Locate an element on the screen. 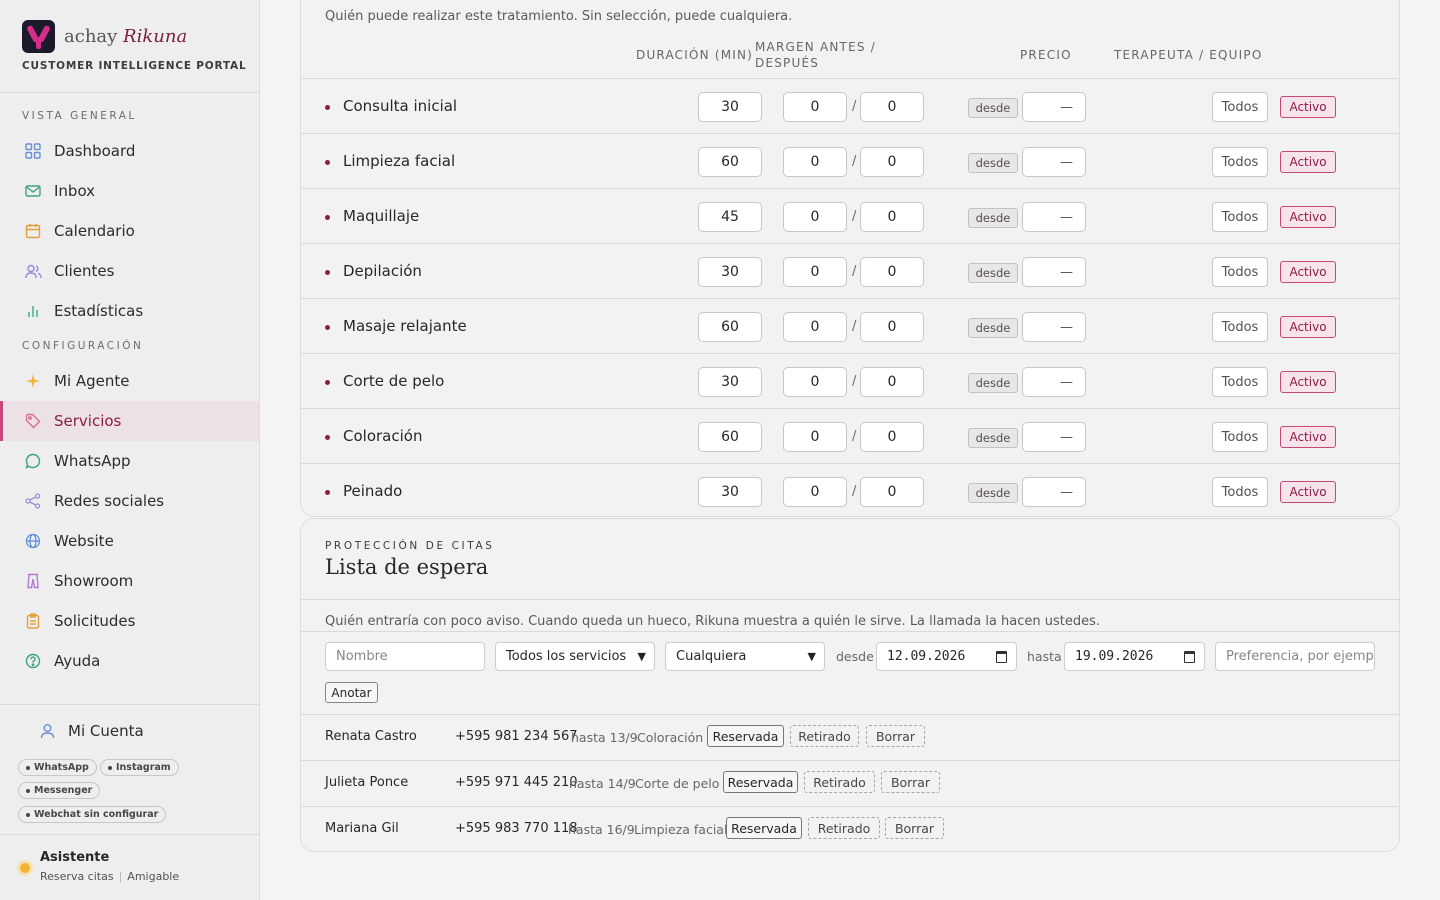  sidebar-item-showroom: Showroom is located at coordinates (129, 581).